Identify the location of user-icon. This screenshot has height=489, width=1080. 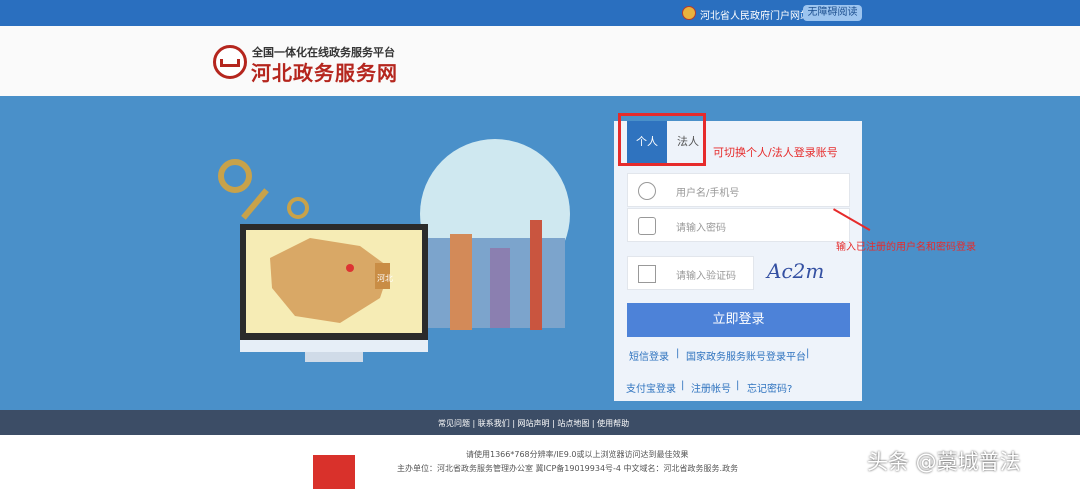
(647, 191).